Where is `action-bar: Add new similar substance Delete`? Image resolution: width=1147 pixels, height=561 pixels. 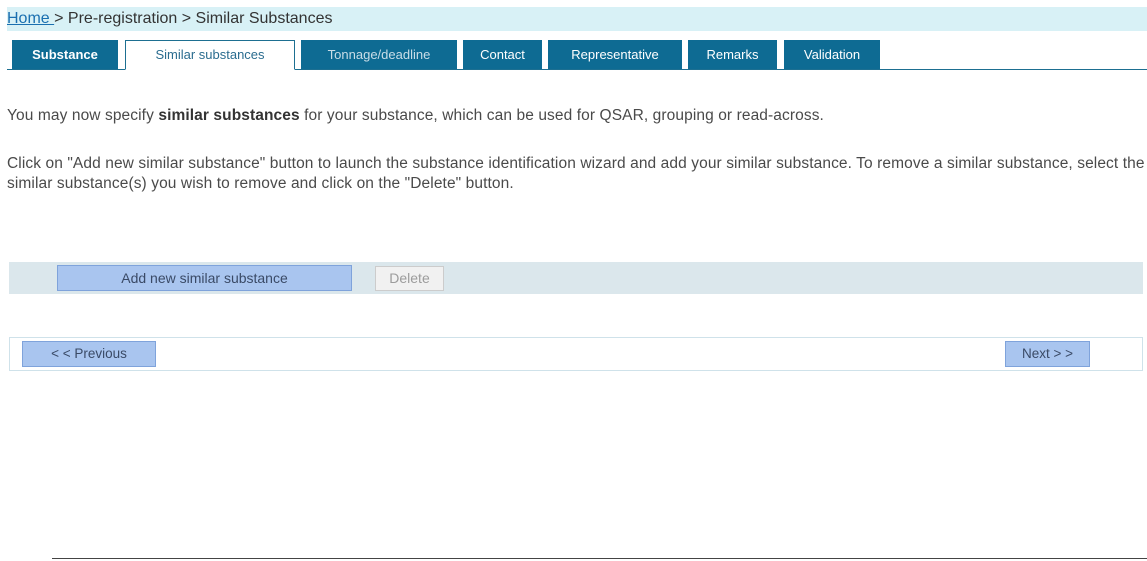 action-bar: Add new similar substance Delete is located at coordinates (576, 278).